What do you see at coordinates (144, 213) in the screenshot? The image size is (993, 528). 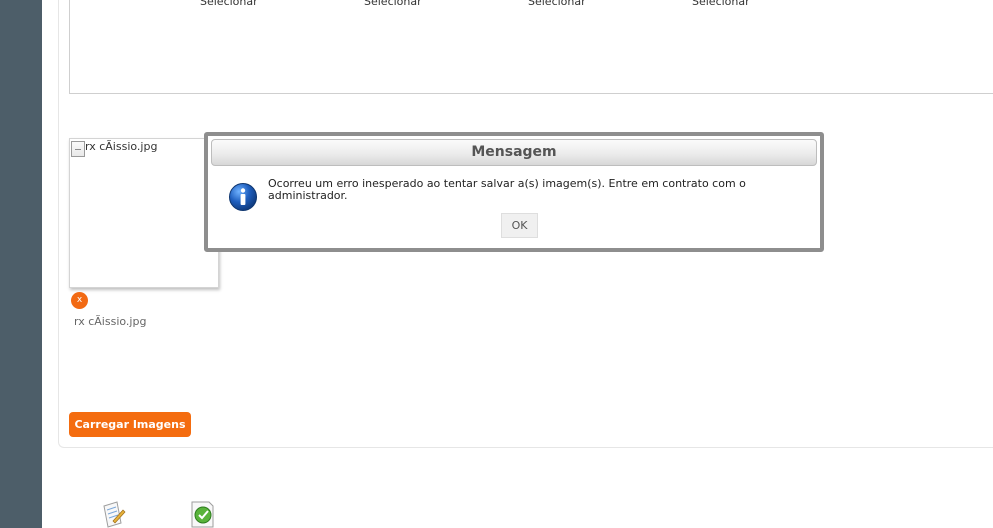 I see `image-thumbnail: rx cÃissio.jpg` at bounding box center [144, 213].